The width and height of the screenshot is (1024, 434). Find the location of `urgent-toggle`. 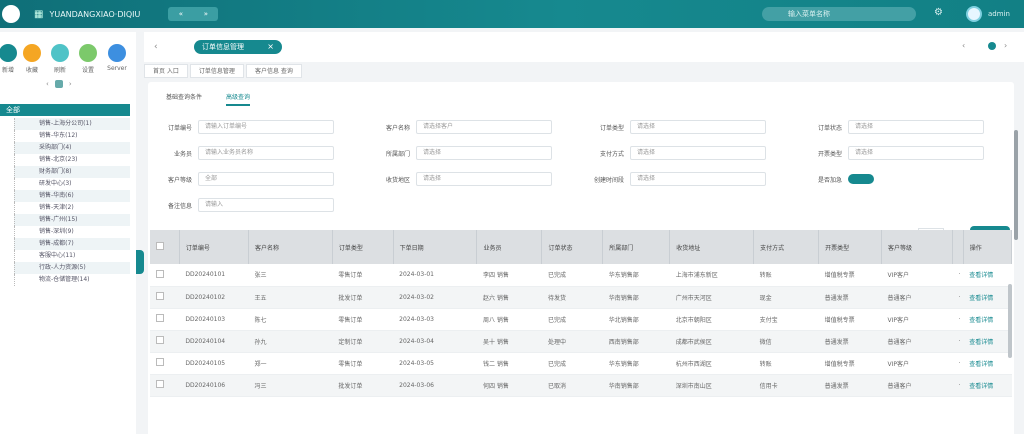

urgent-toggle is located at coordinates (861, 179).